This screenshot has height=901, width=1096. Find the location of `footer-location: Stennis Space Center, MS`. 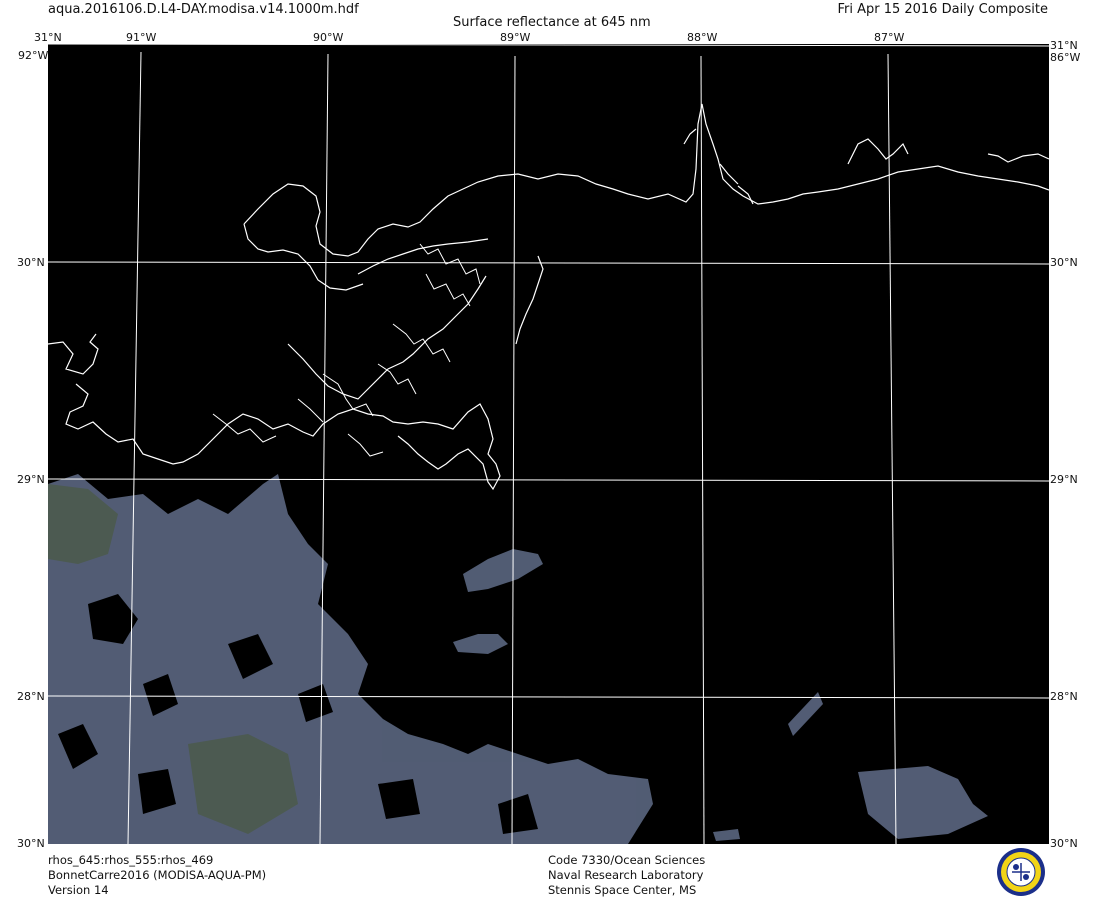

footer-location: Stennis Space Center, MS is located at coordinates (622, 890).